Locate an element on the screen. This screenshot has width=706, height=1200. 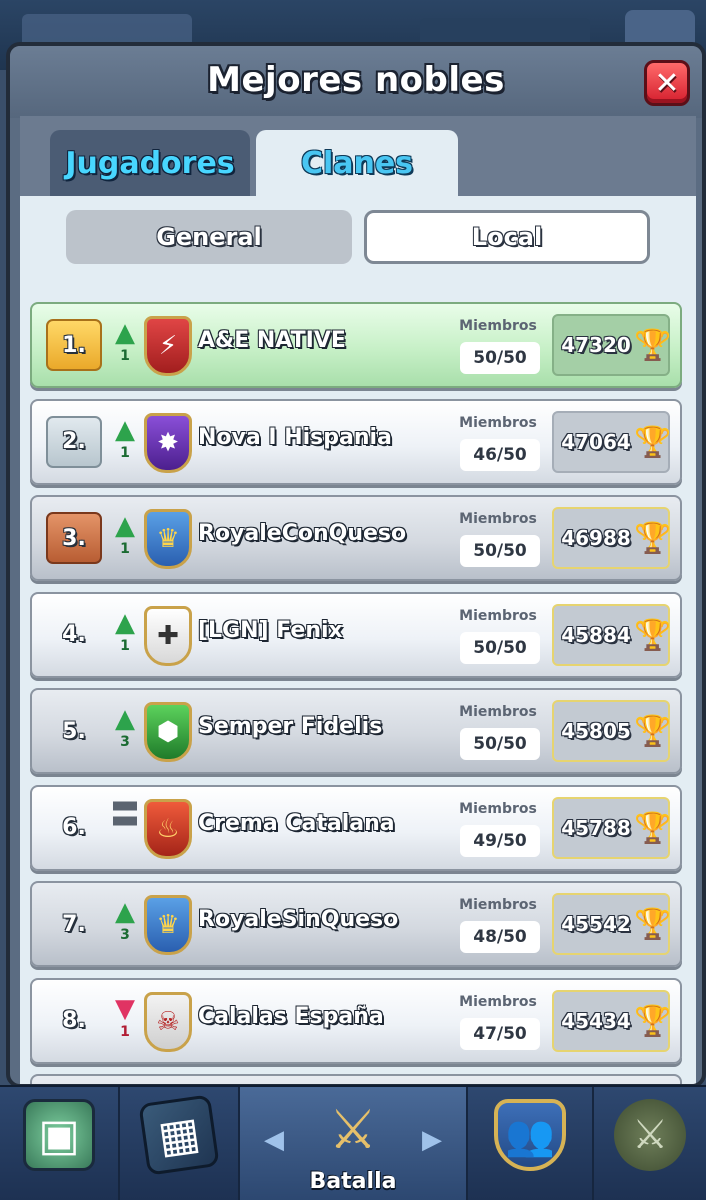
trophy-count: 45542 is located at coordinates (596, 924).